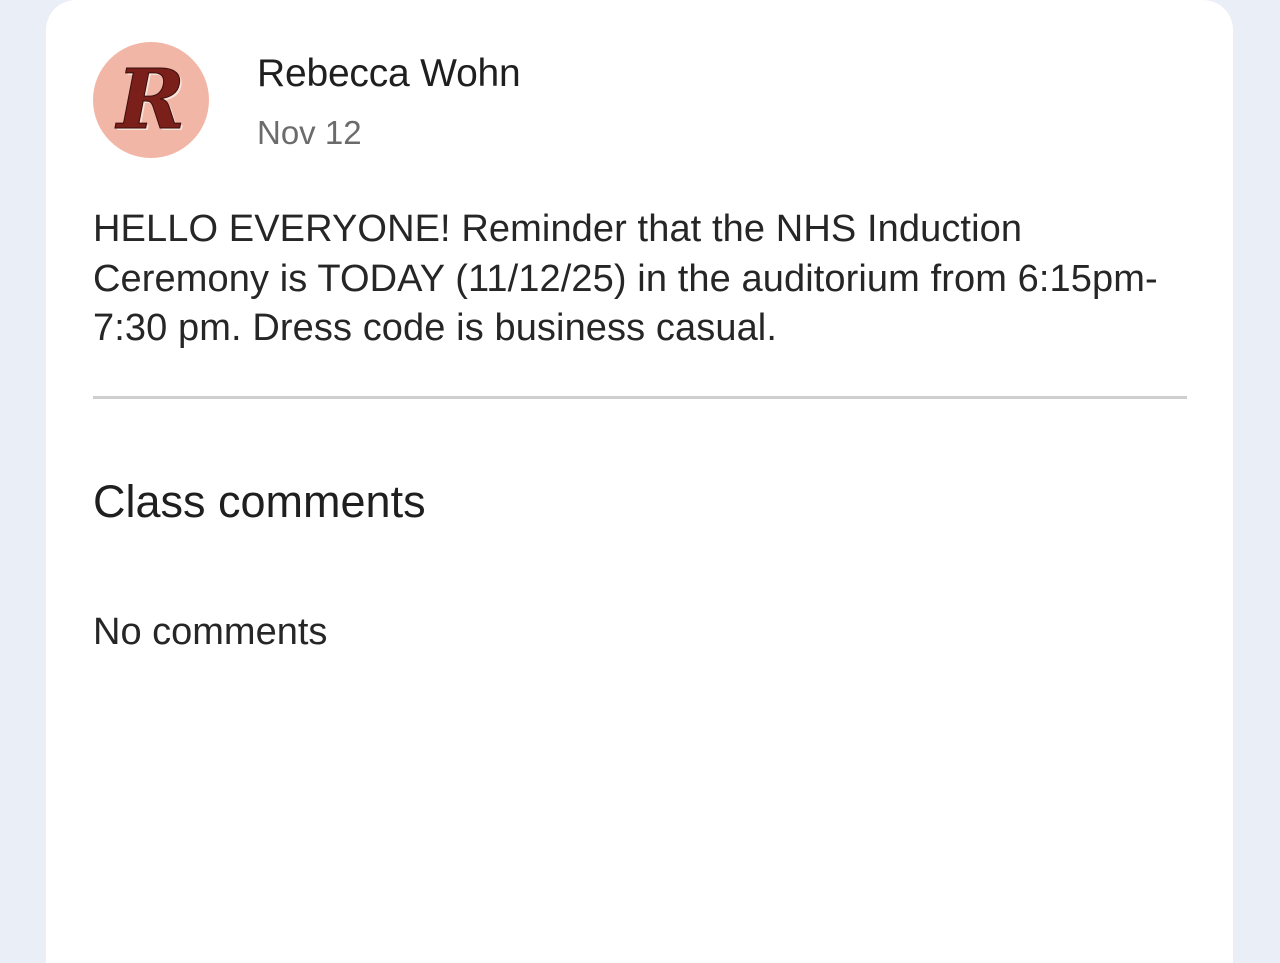 The image size is (1280, 963). I want to click on class-comments-heading: Class comments, so click(259, 501).